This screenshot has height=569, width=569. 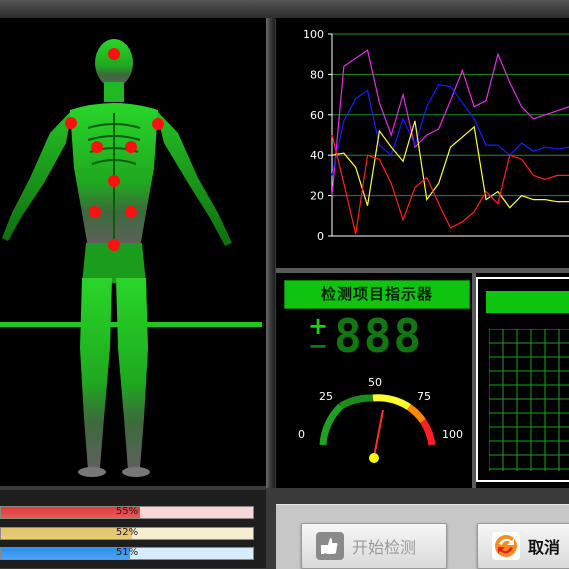 I want to click on progress-bar-3: 51%, so click(x=127, y=553).